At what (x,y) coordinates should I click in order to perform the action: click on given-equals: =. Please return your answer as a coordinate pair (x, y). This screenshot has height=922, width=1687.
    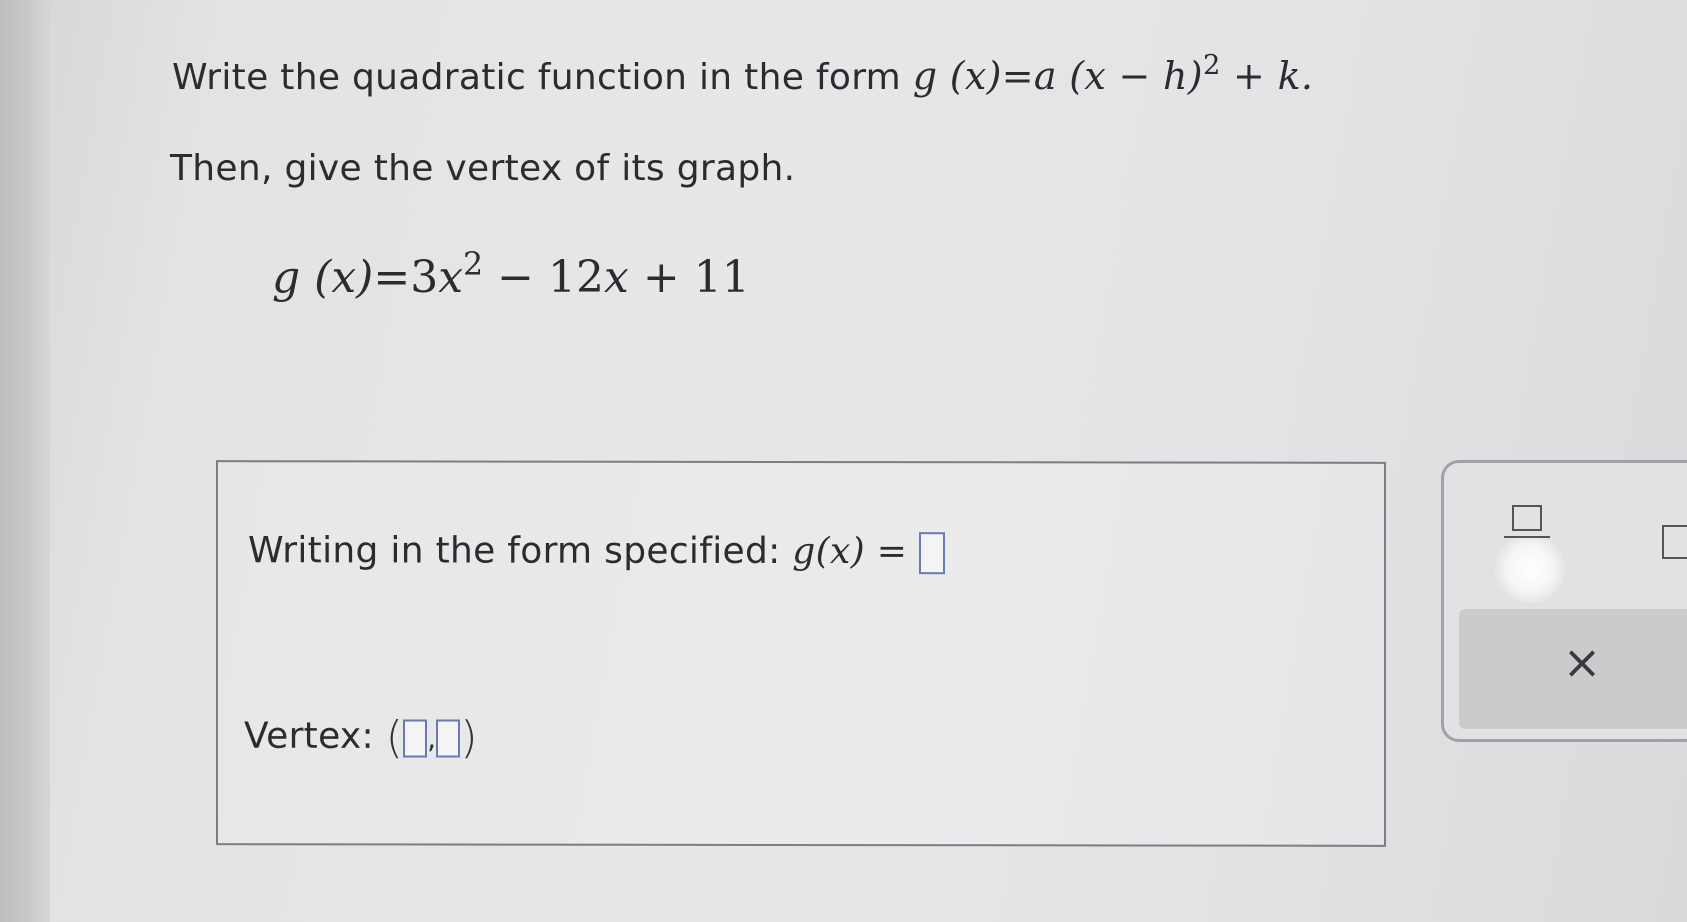
    Looking at the image, I should click on (392, 277).